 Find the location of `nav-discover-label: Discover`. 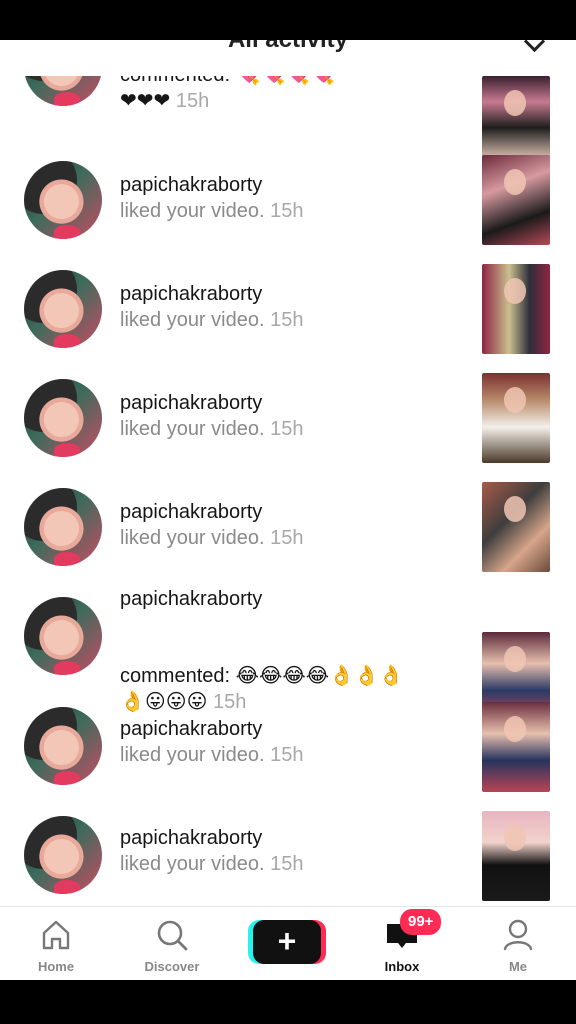

nav-discover-label: Discover is located at coordinates (172, 966).